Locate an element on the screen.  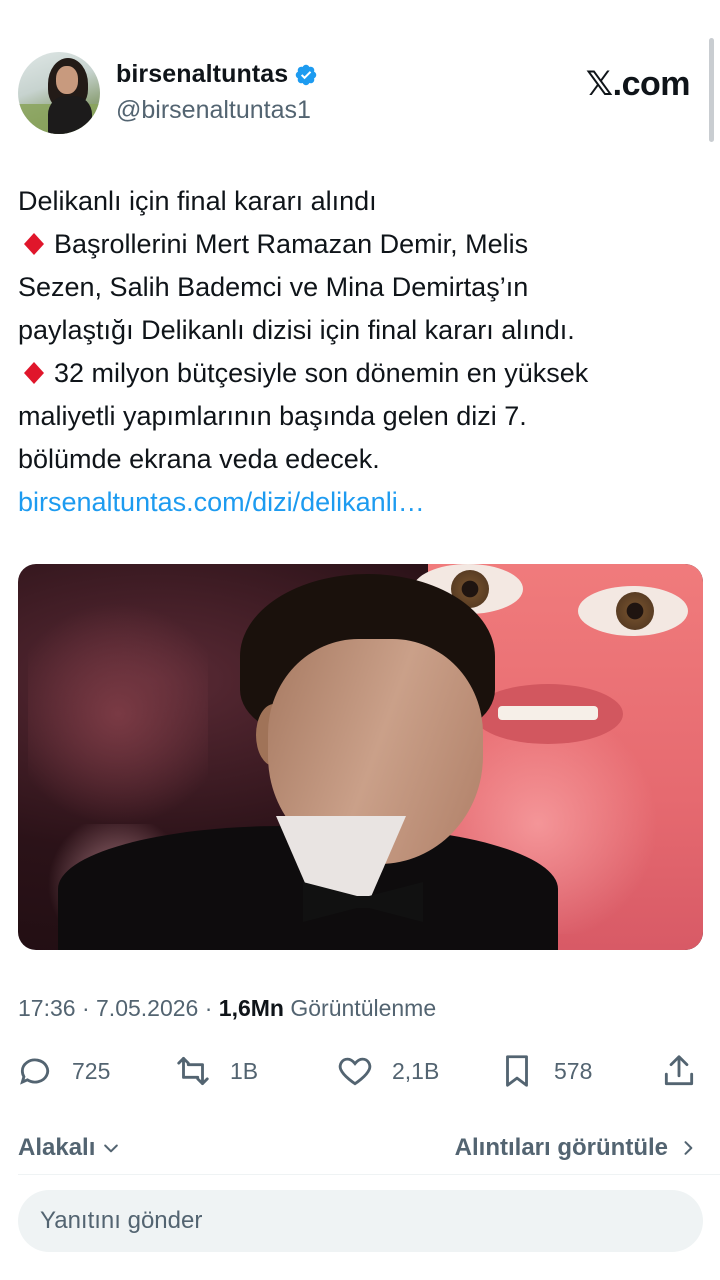
view-quotes-link: Alıntıları görüntüle is located at coordinates (576, 1148).